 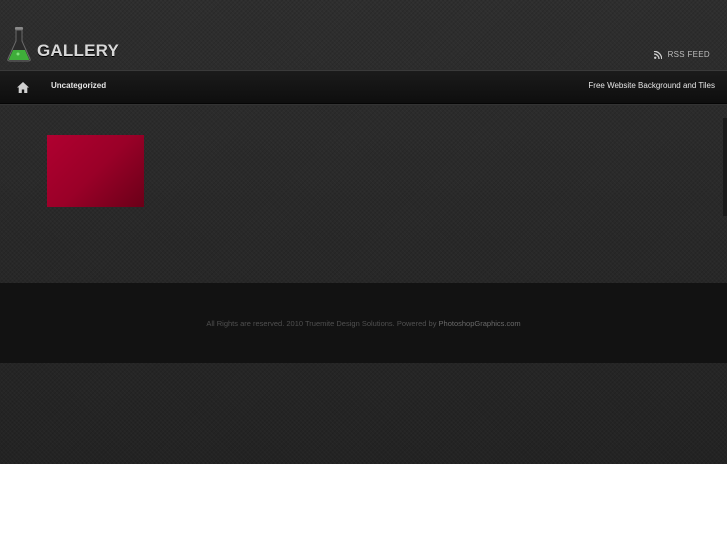 What do you see at coordinates (480, 323) in the screenshot?
I see `footer-powered-by-link: PhotoshopGraphics.com` at bounding box center [480, 323].